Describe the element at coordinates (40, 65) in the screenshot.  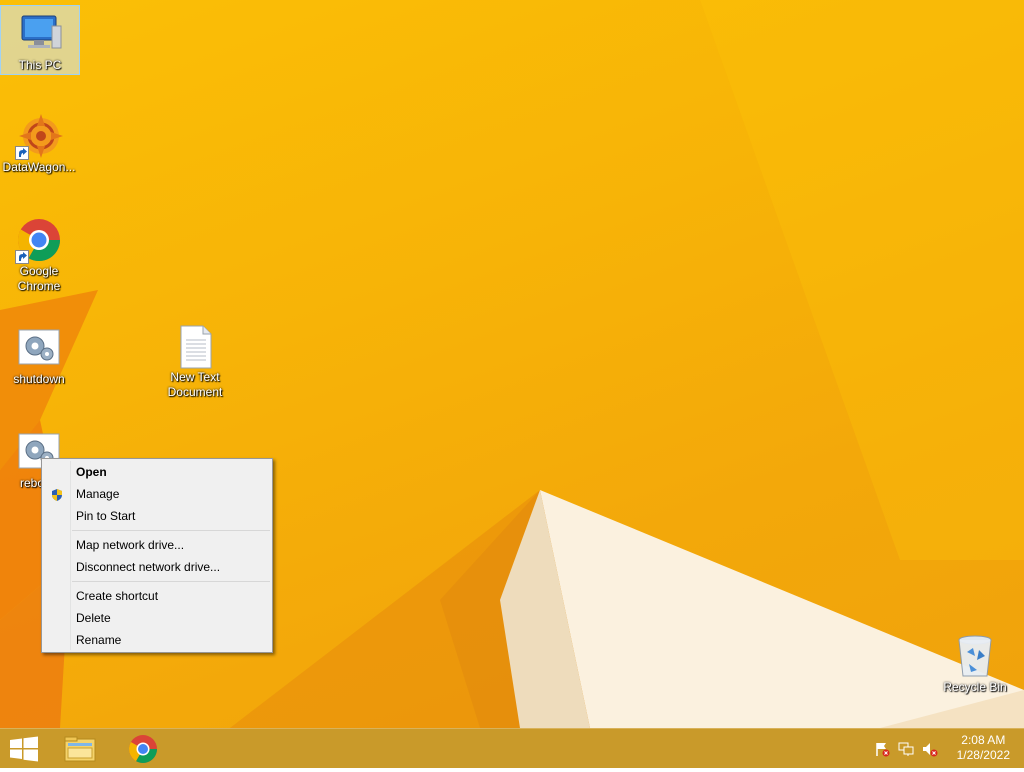
I see `desktop-icon-label: This PC` at that location.